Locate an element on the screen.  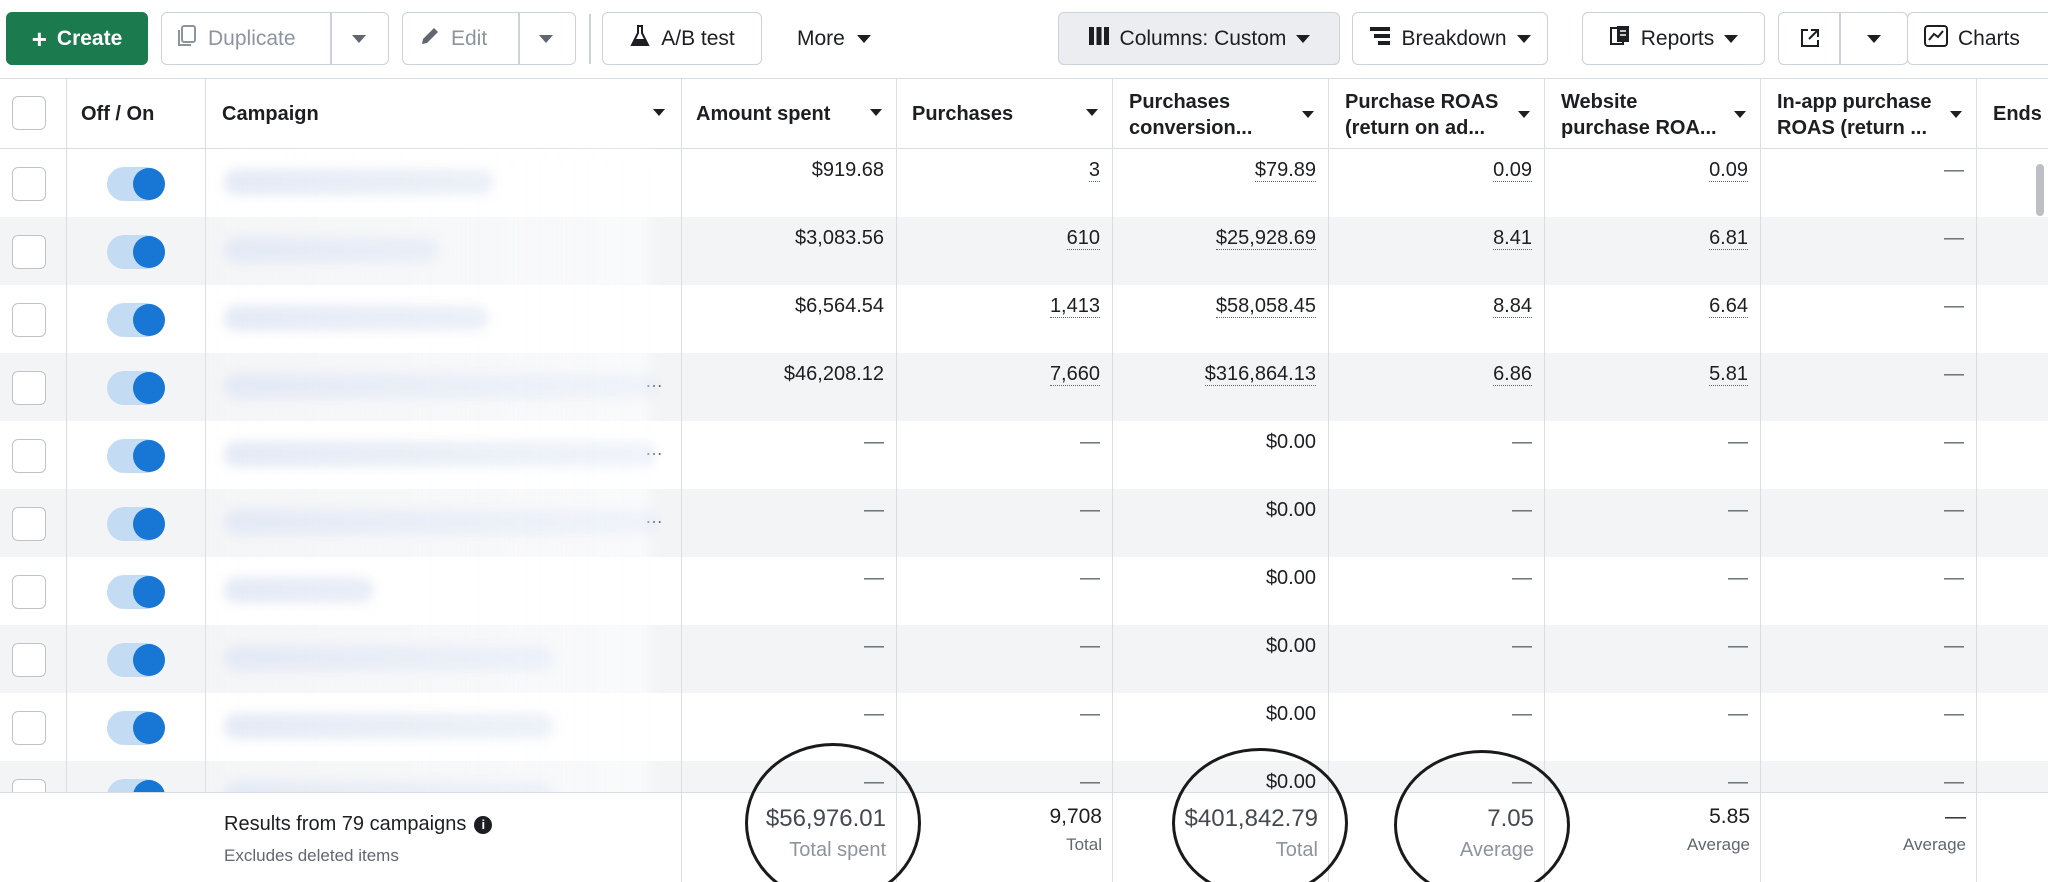
export-icon is located at coordinates (1810, 41).